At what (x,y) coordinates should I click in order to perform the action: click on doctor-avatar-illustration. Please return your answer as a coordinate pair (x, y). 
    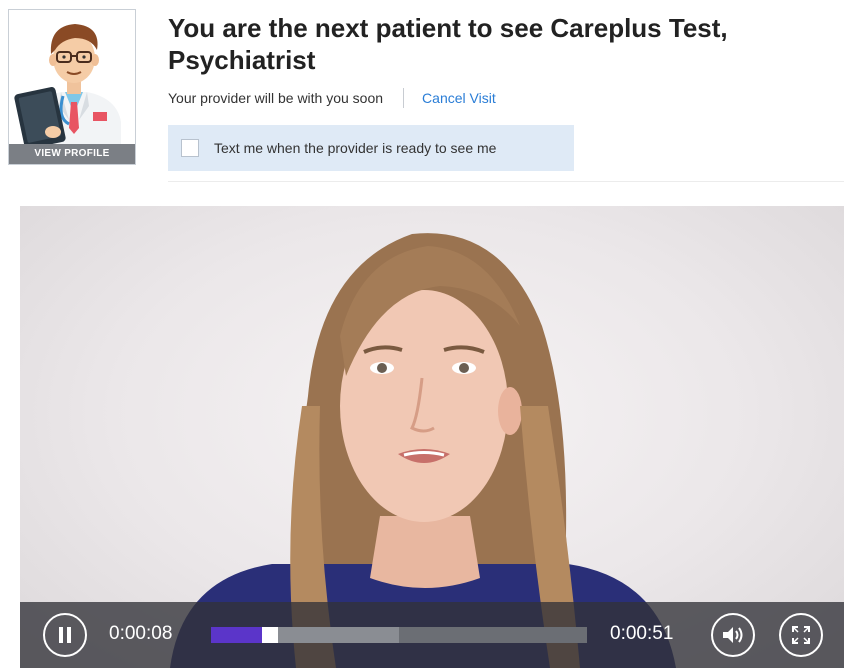
    Looking at the image, I should click on (67, 94).